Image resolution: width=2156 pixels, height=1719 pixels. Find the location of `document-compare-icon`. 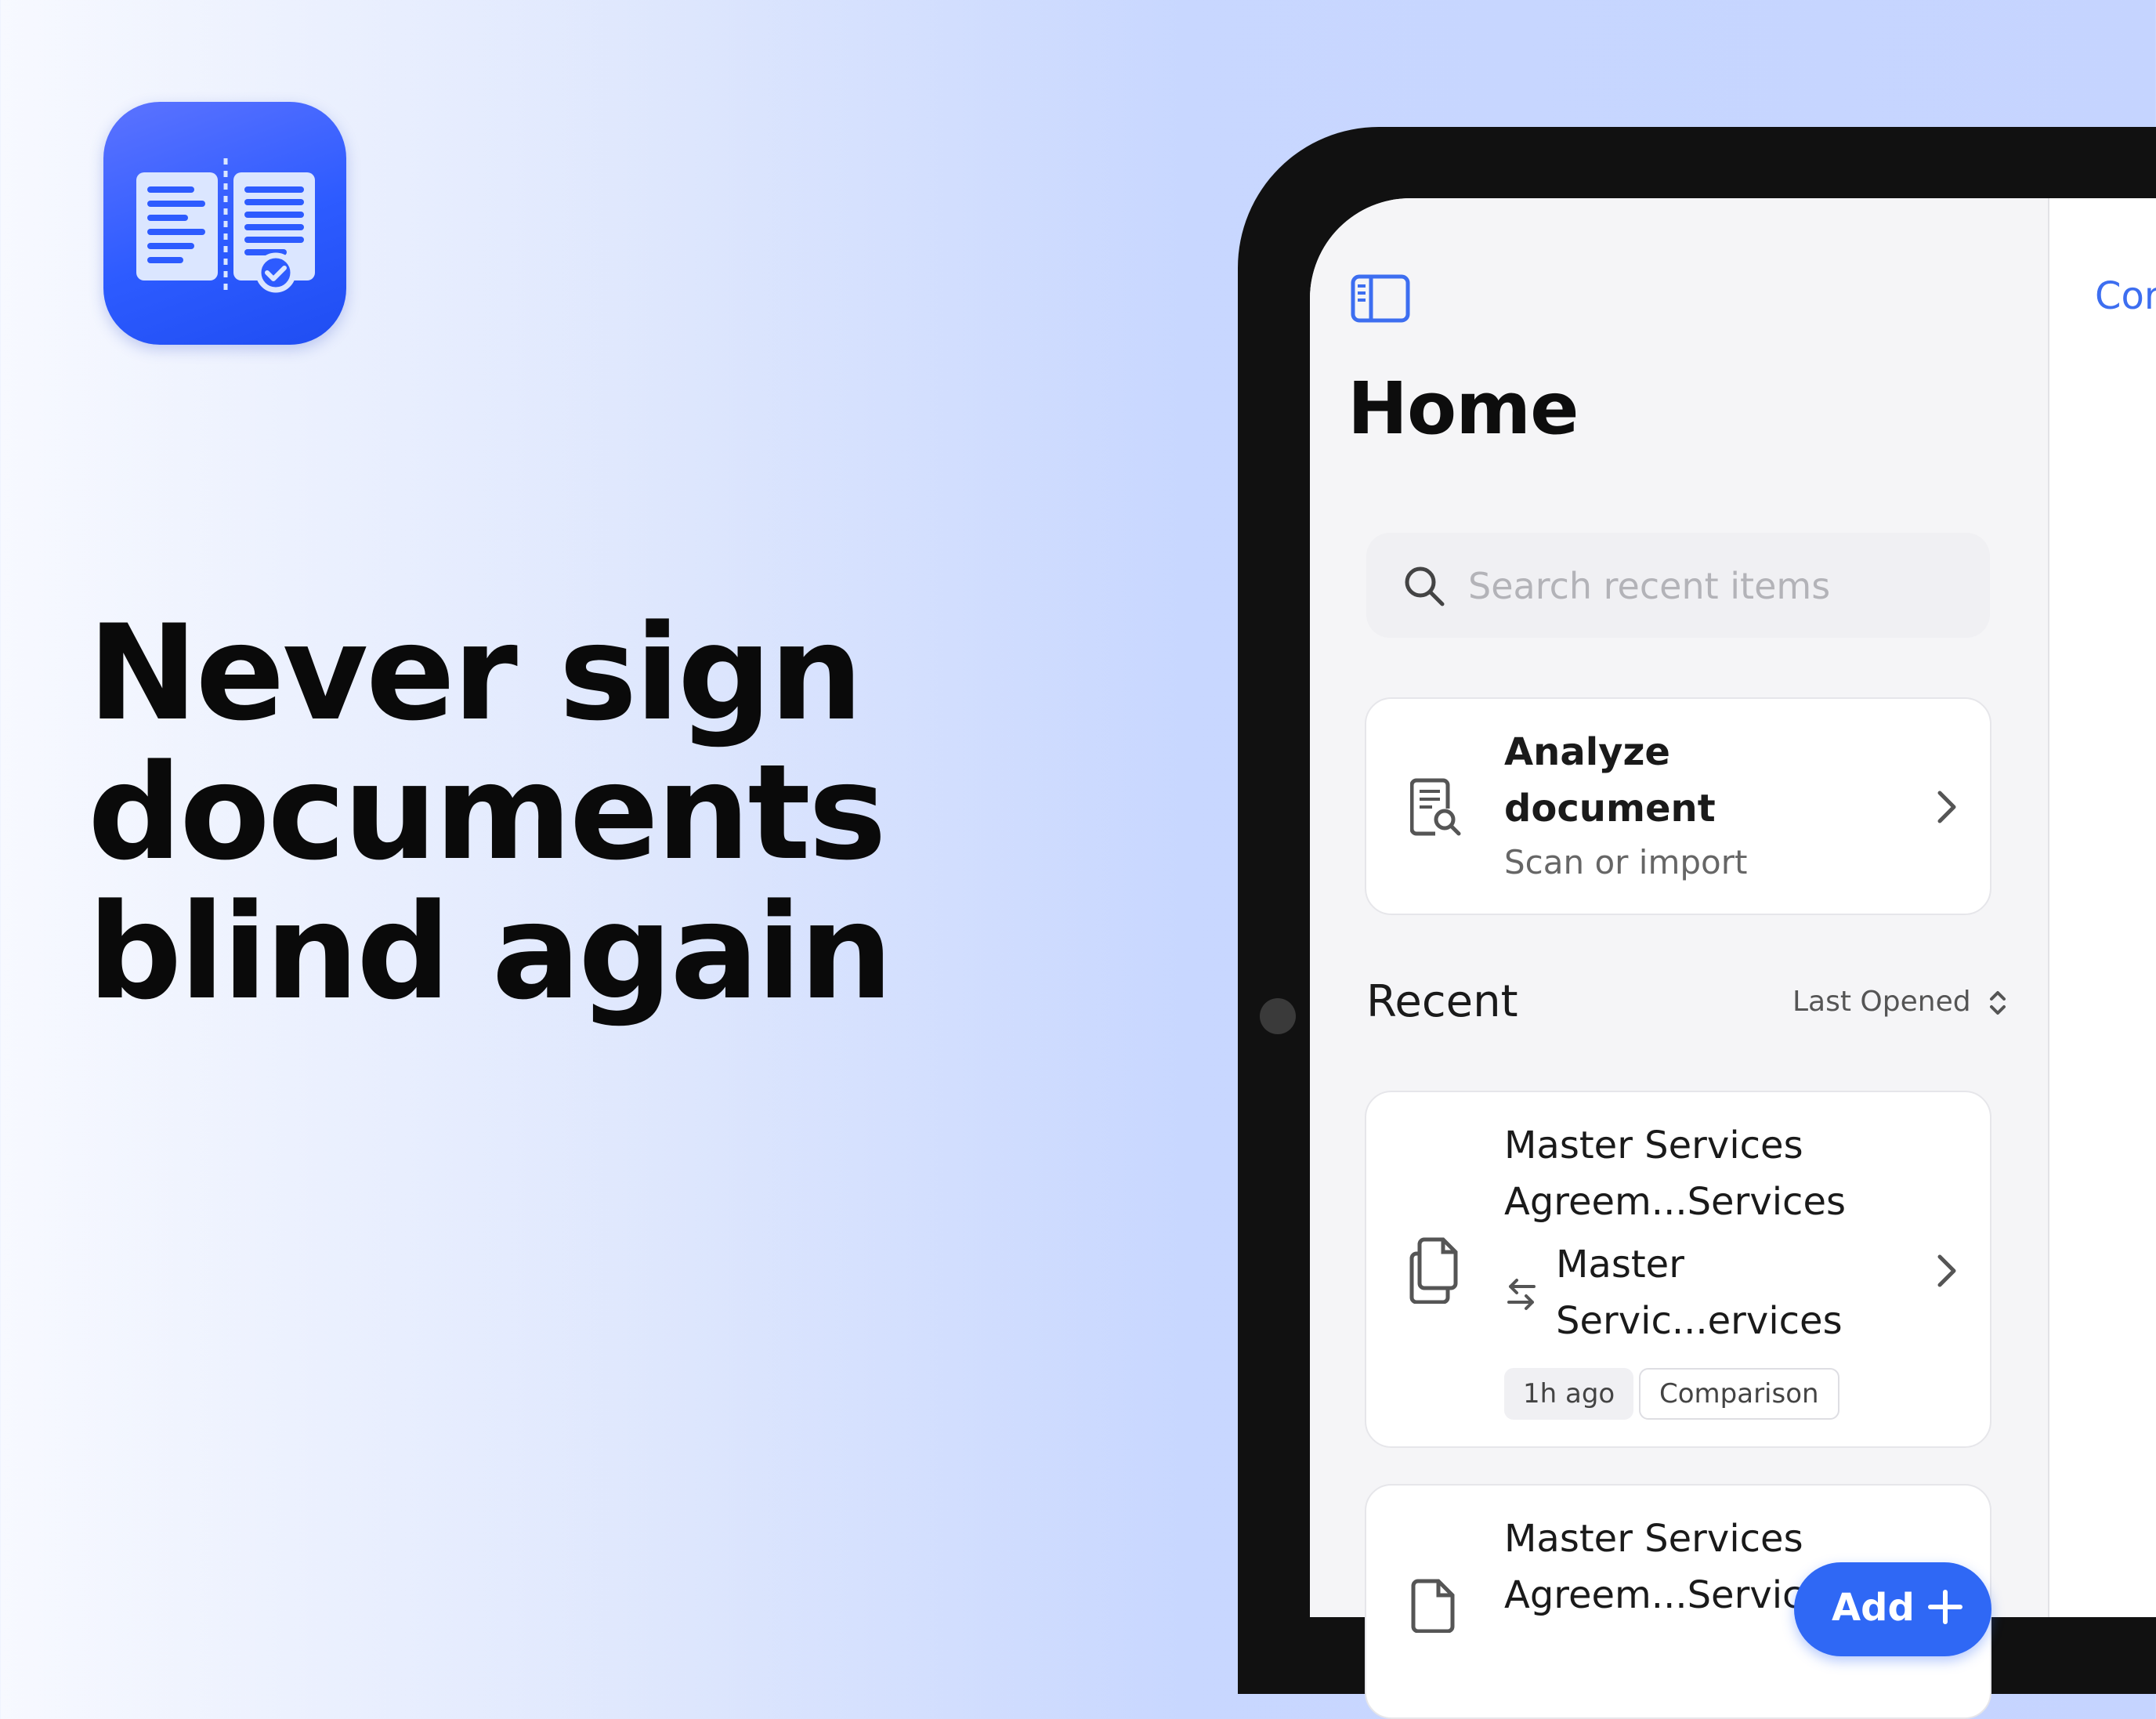

document-compare-icon is located at coordinates (226, 225).